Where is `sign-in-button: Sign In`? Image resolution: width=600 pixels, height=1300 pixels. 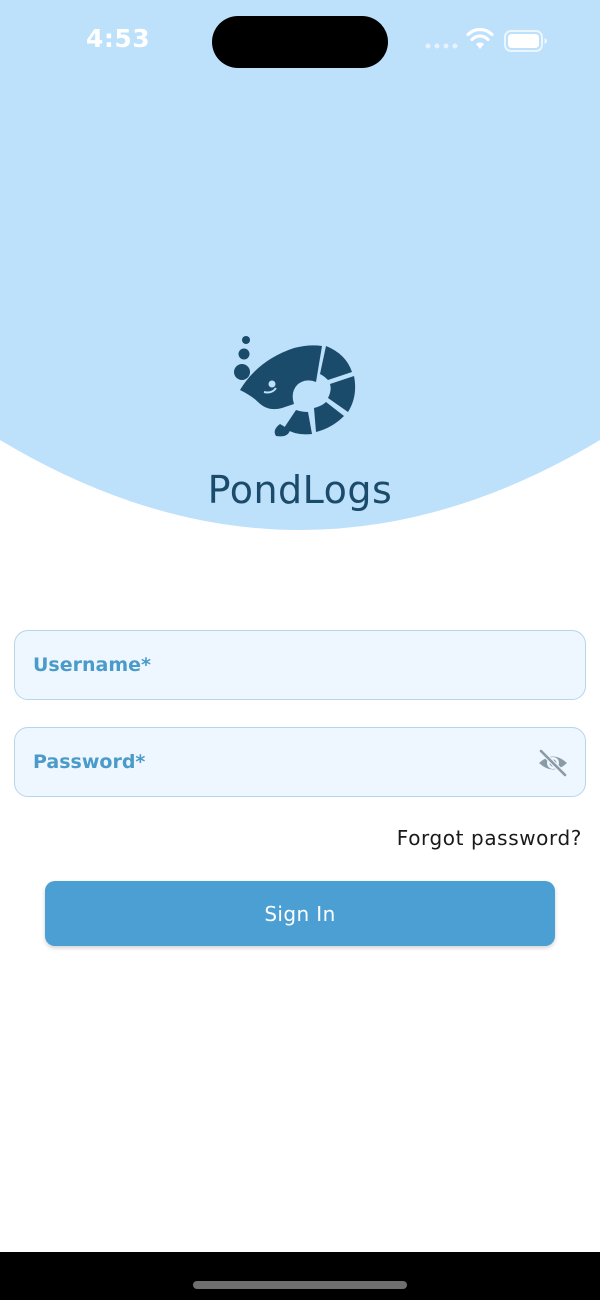 sign-in-button: Sign In is located at coordinates (300, 913).